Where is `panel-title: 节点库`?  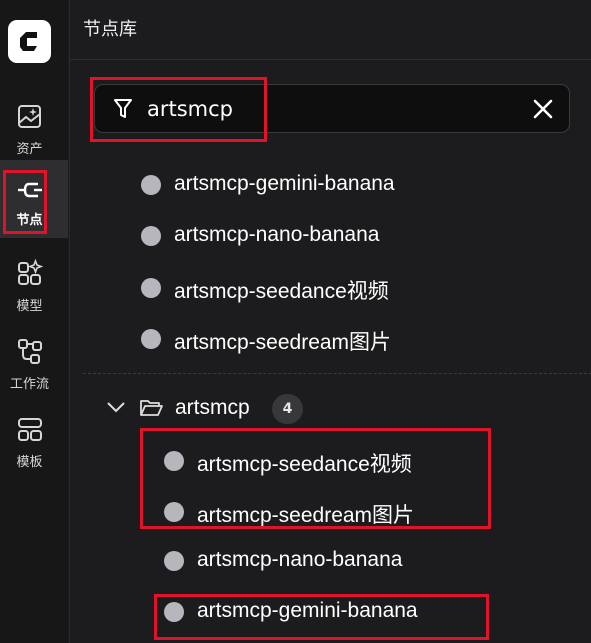 panel-title: 节点库 is located at coordinates (110, 29).